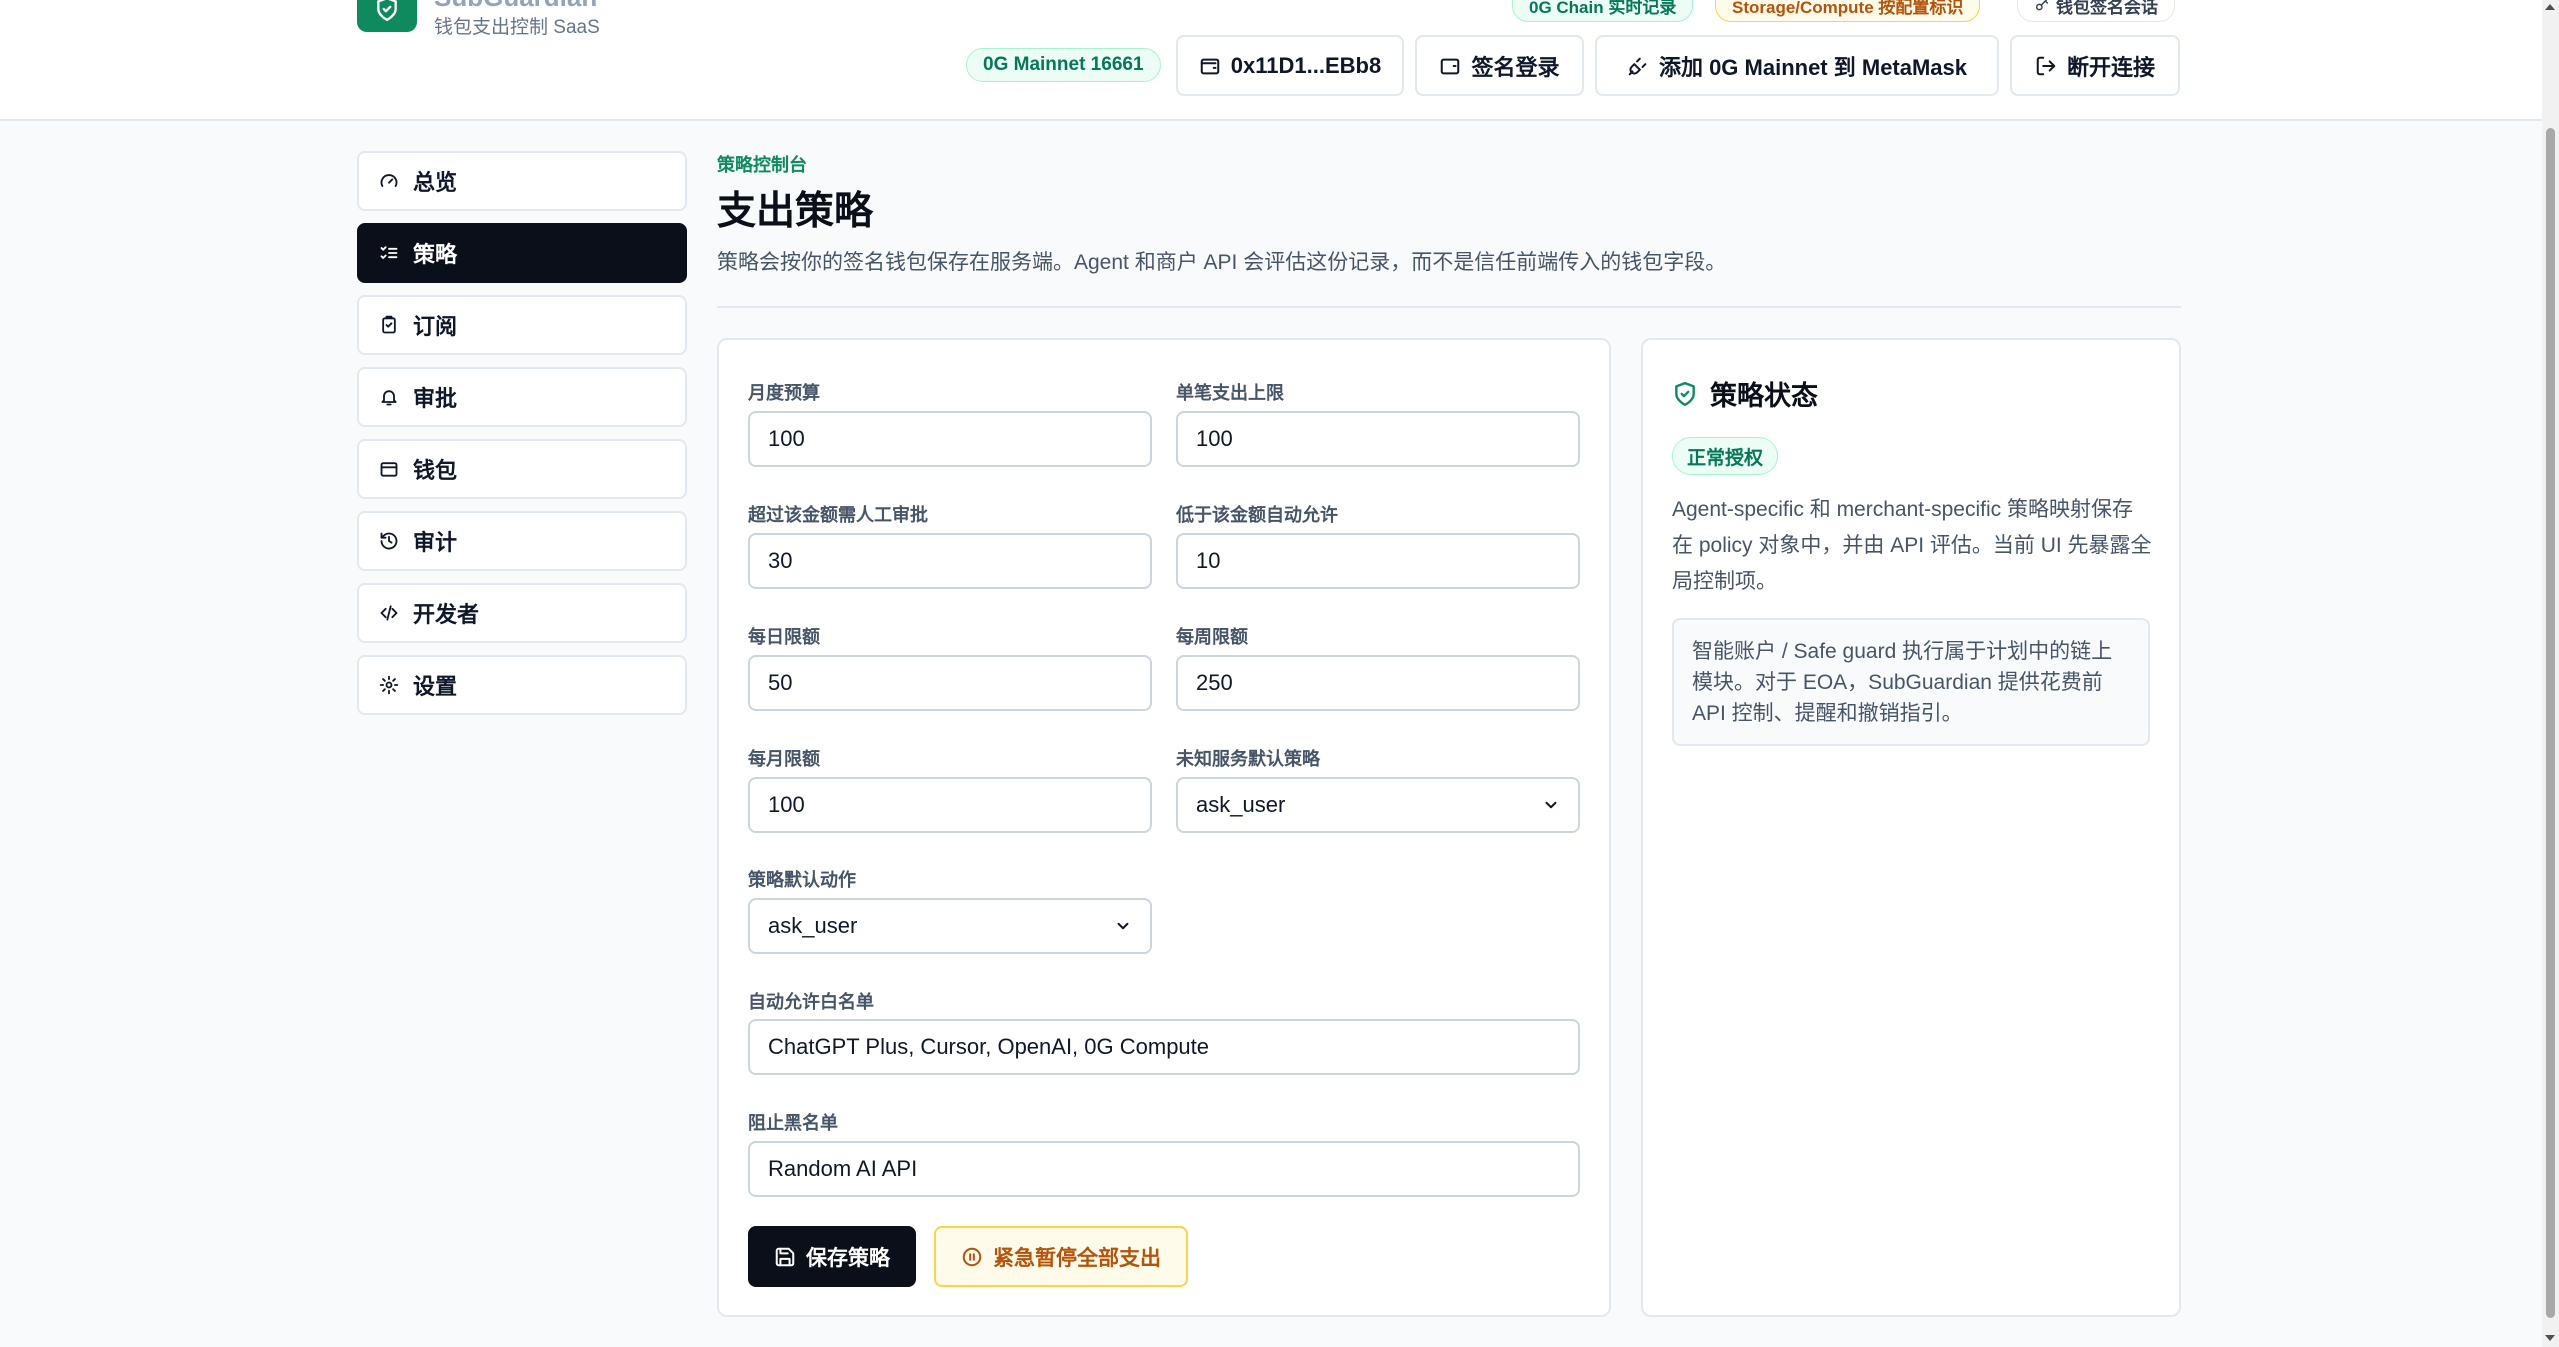  Describe the element at coordinates (950, 926) in the screenshot. I see `default-action-select: ask_user` at that location.